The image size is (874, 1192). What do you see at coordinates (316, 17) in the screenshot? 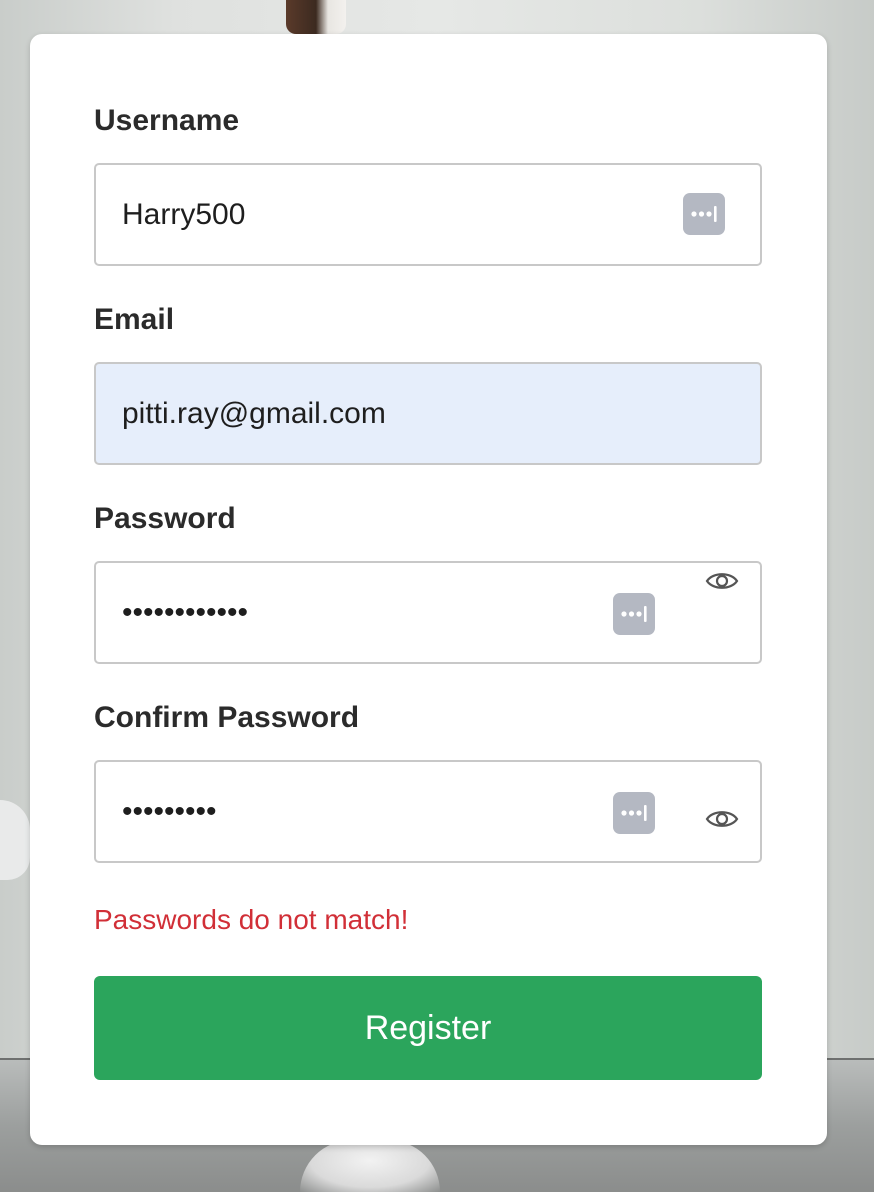
I see `background-photo-figure` at bounding box center [316, 17].